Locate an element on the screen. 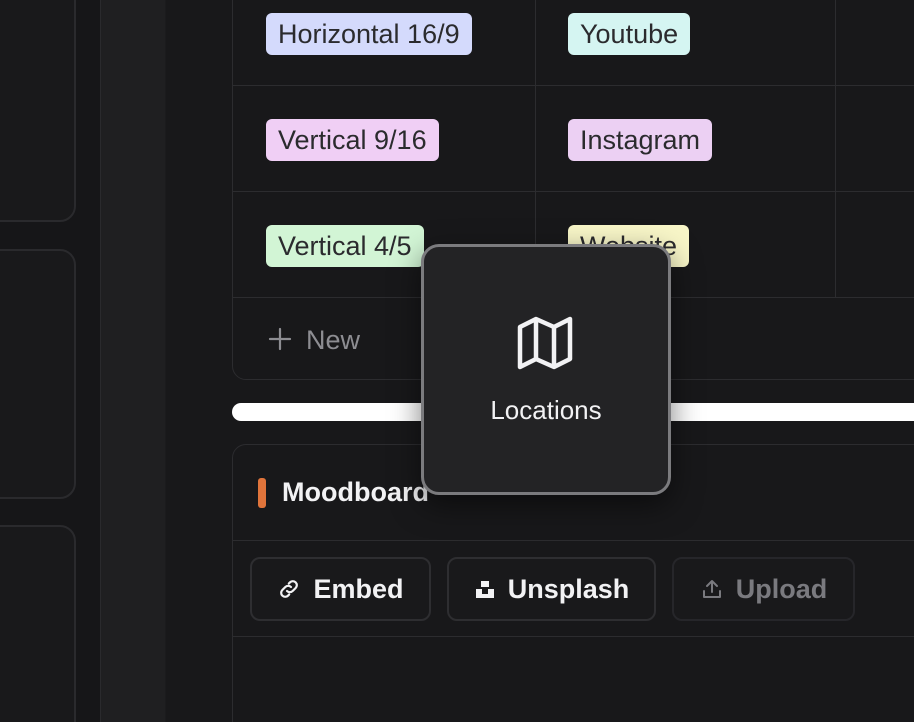 The image size is (914, 722). upload-button: Upload is located at coordinates (763, 589).